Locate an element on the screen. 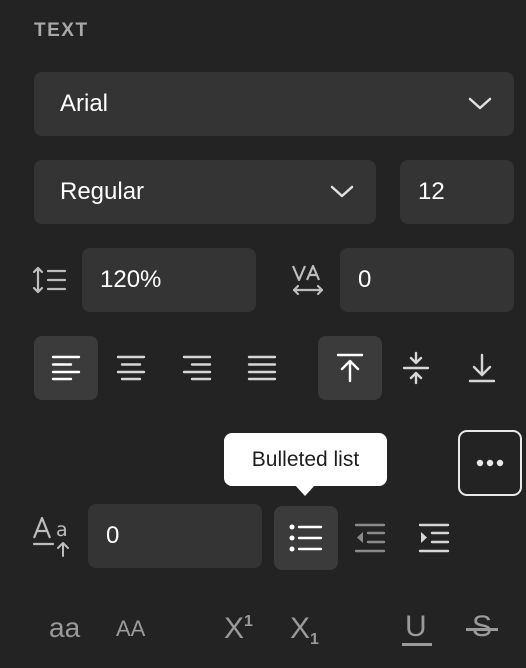  strikethrough-bar is located at coordinates (482, 629).